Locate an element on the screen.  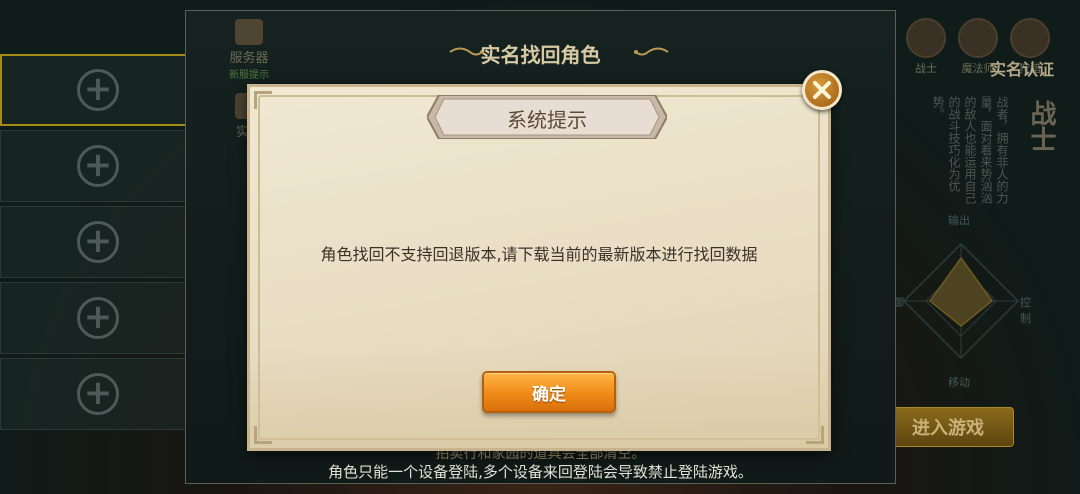
close-icon is located at coordinates (822, 90).